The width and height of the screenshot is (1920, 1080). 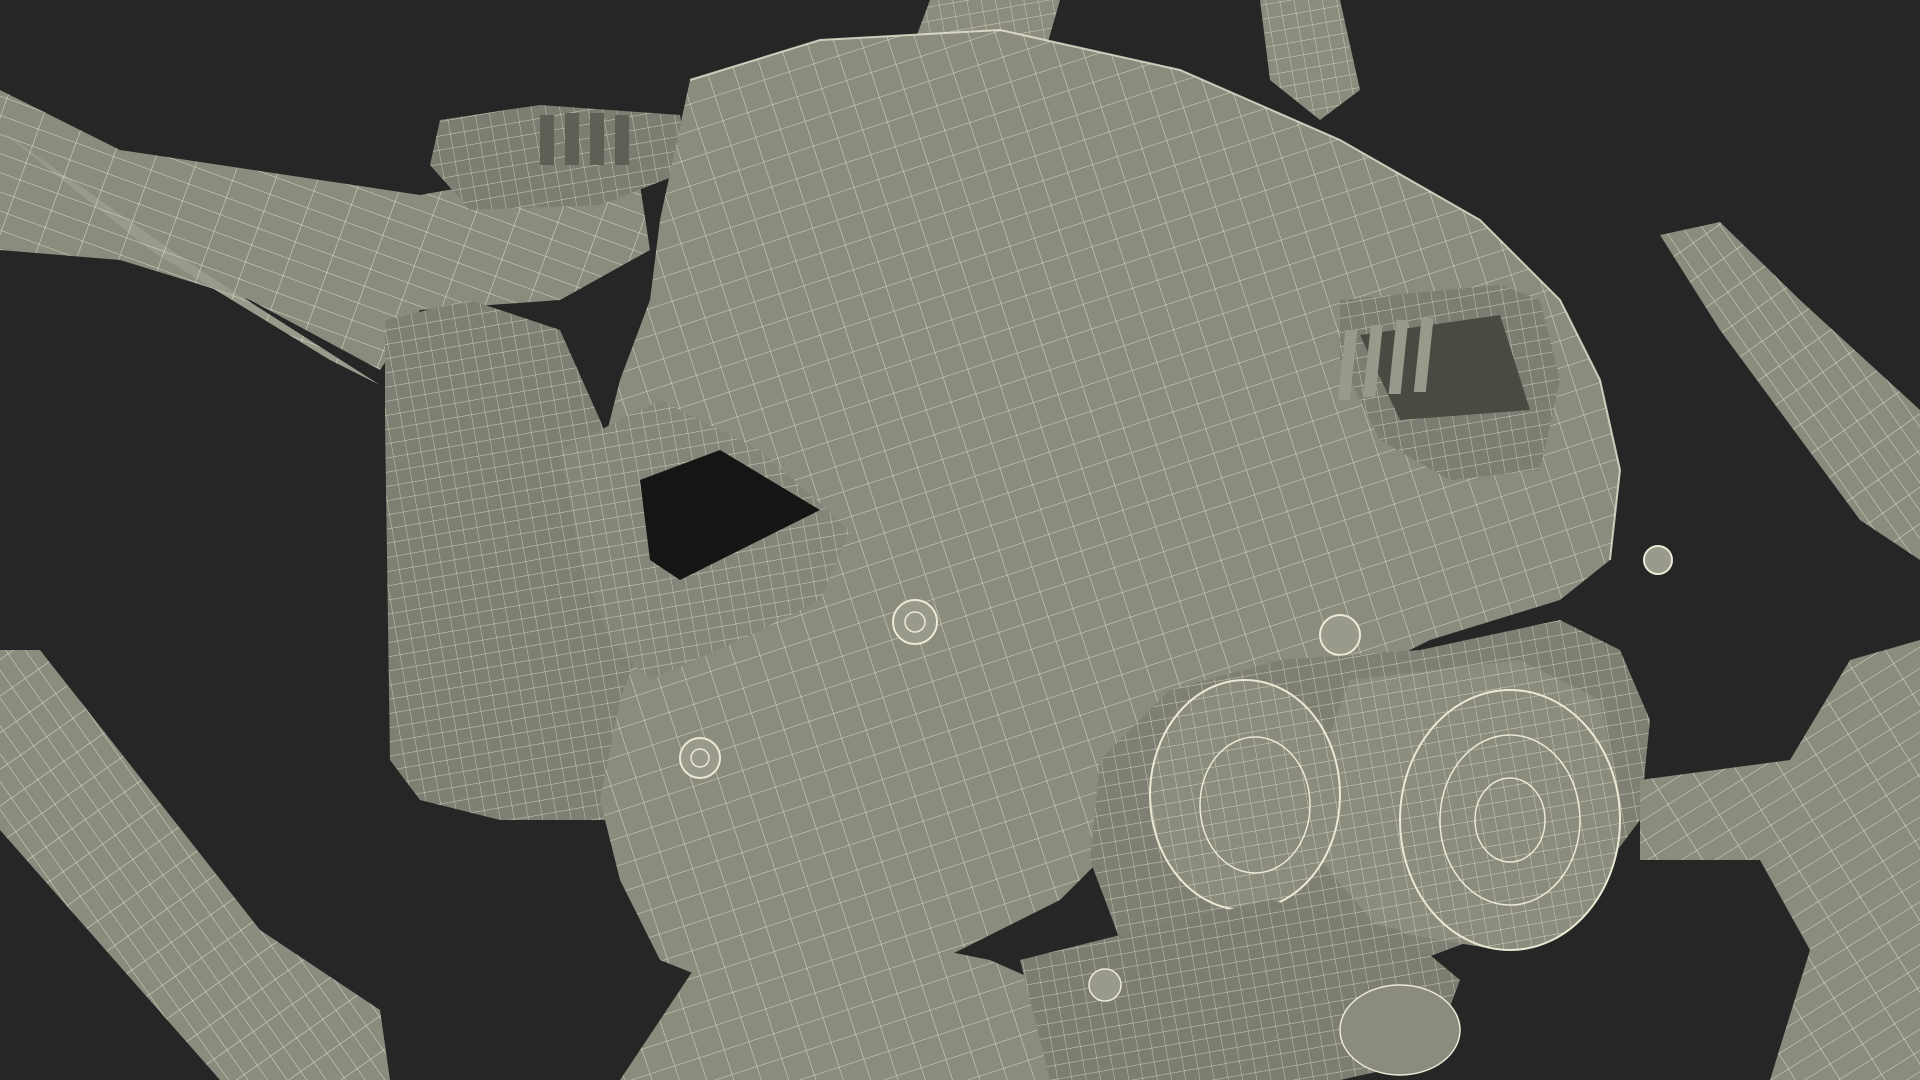 I want to click on arm-right, so click(x=1780, y=860).